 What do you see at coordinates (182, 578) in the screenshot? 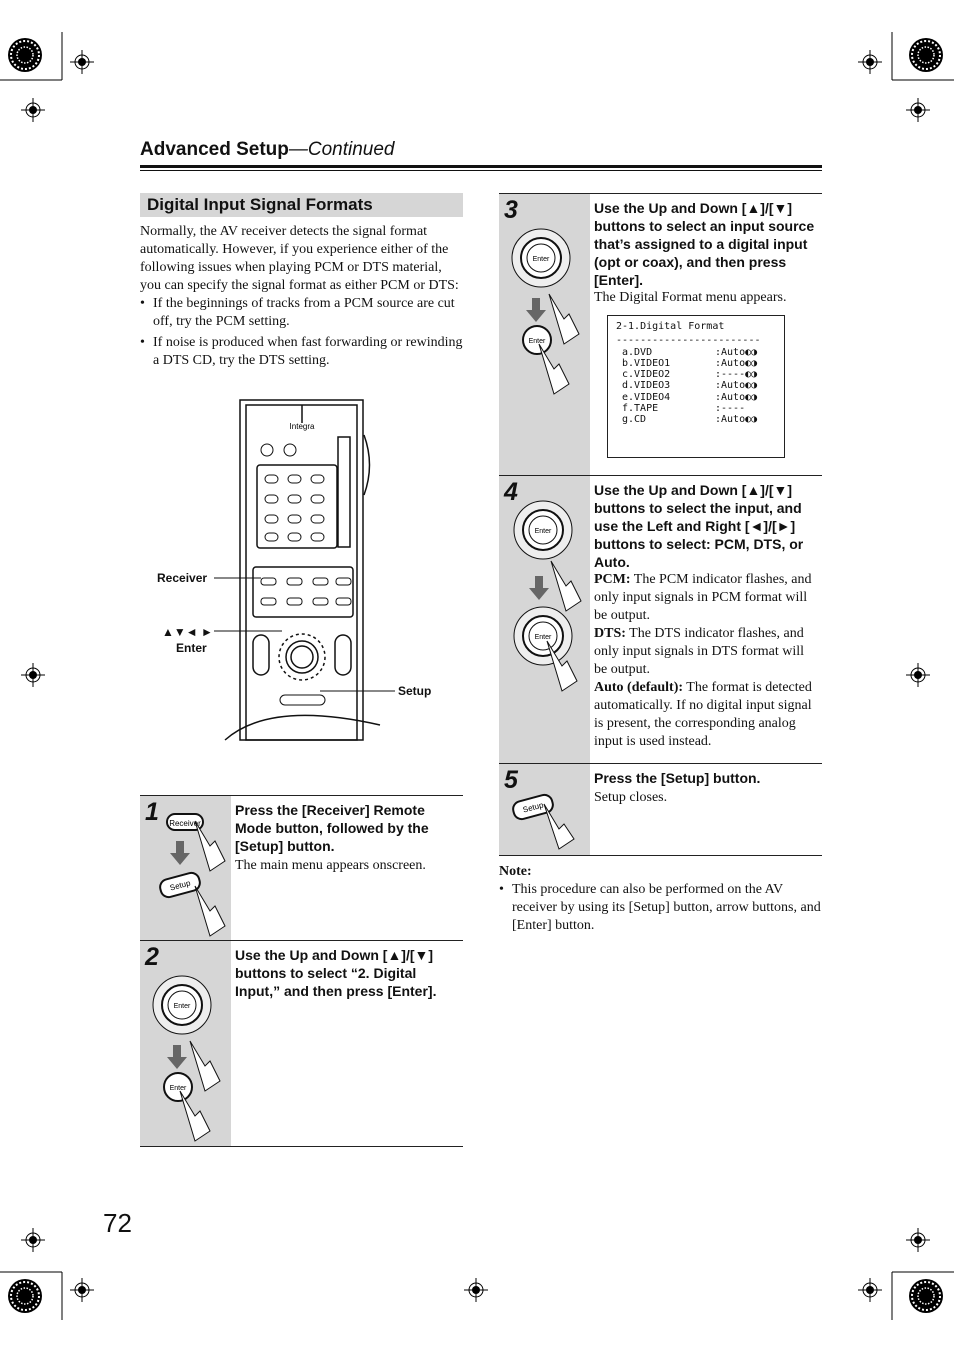
I see `callout-receiver: Receiver` at bounding box center [182, 578].